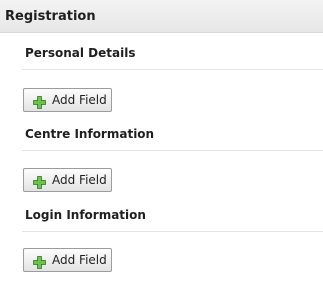 The image size is (323, 293). I want to click on section-title-personal-details: Personal Details, so click(80, 53).